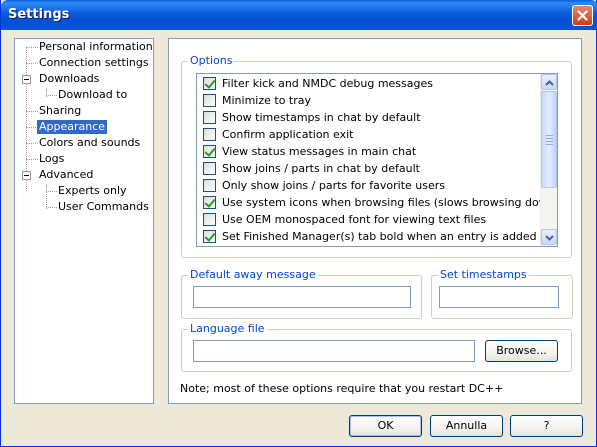 The height and width of the screenshot is (447, 597). I want to click on option-row: Confirm application exit, so click(278, 134).